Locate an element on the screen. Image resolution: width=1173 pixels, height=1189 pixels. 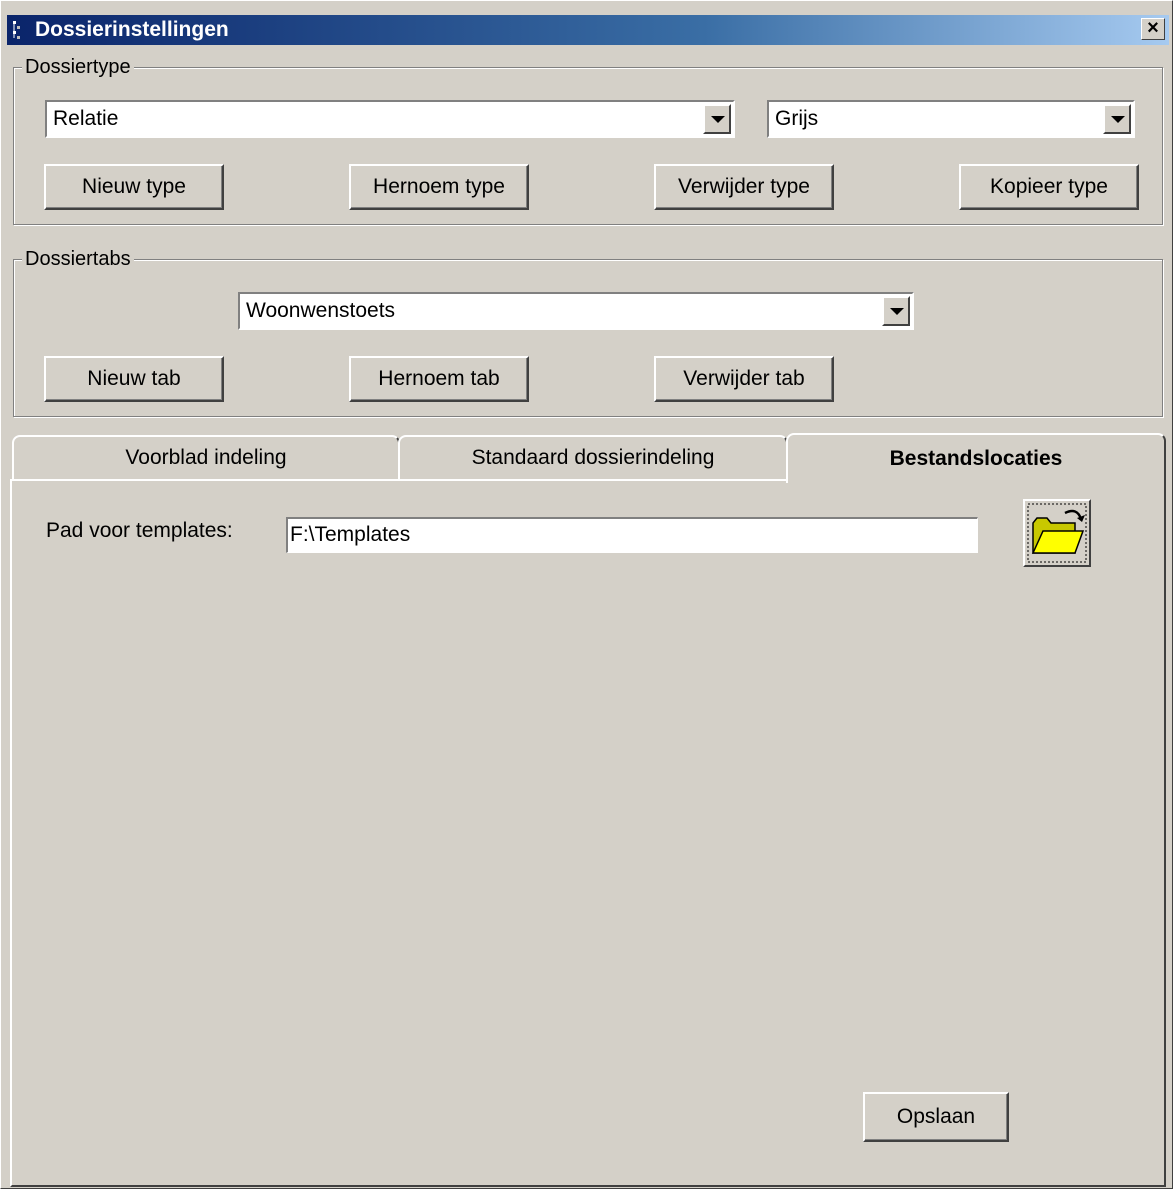
dossiertab-select-value: Woonwenstoets is located at coordinates (321, 310).